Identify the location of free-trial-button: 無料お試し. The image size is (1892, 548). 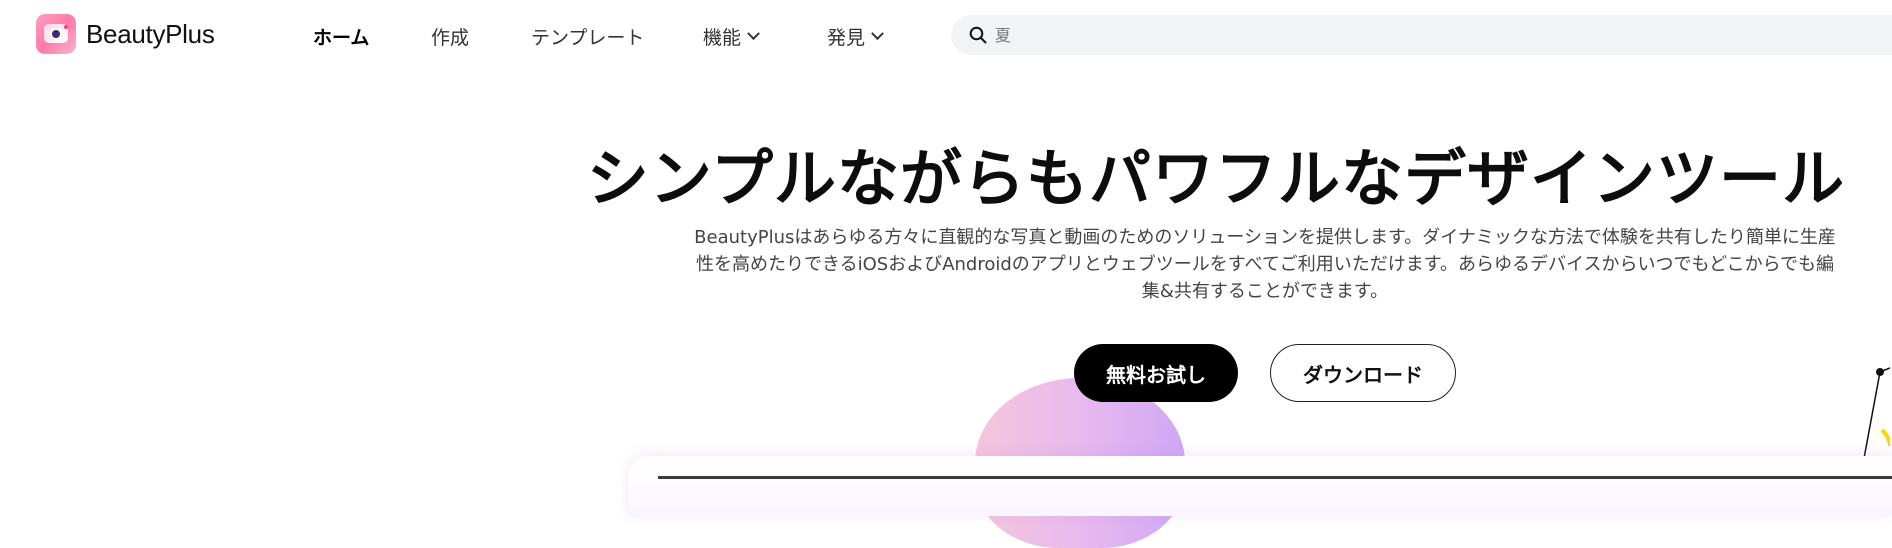
(1156, 373).